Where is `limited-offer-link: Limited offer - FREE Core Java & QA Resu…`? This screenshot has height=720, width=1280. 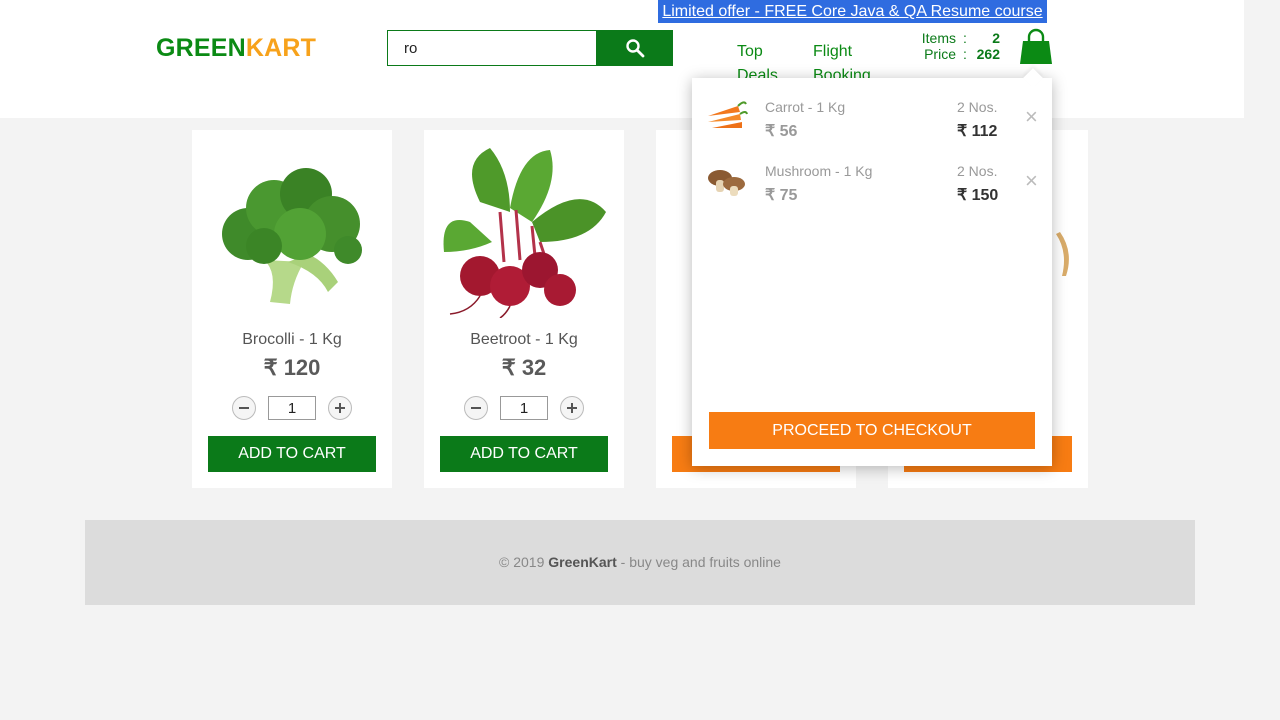
limited-offer-link: Limited offer - FREE Core Java & QA Resu… is located at coordinates (852, 11).